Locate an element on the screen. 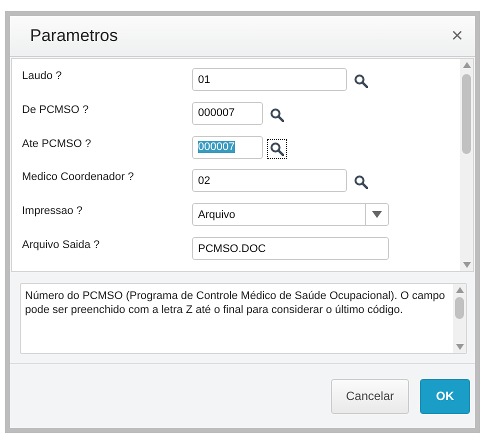 The width and height of the screenshot is (487, 443). close-button: × is located at coordinates (457, 36).